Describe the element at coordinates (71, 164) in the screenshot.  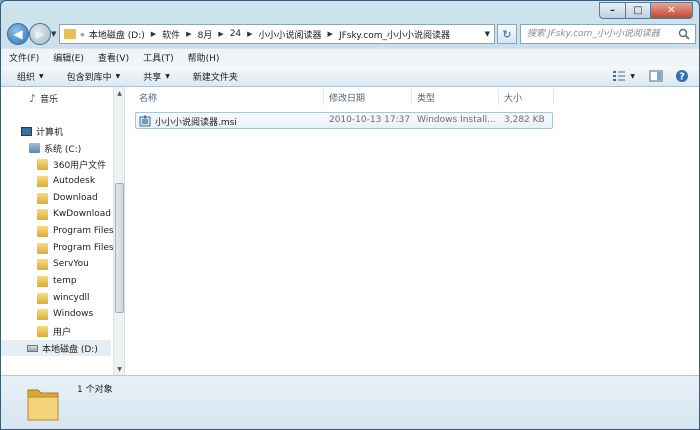
I see `tree-item-folder: 360用户文件` at that location.